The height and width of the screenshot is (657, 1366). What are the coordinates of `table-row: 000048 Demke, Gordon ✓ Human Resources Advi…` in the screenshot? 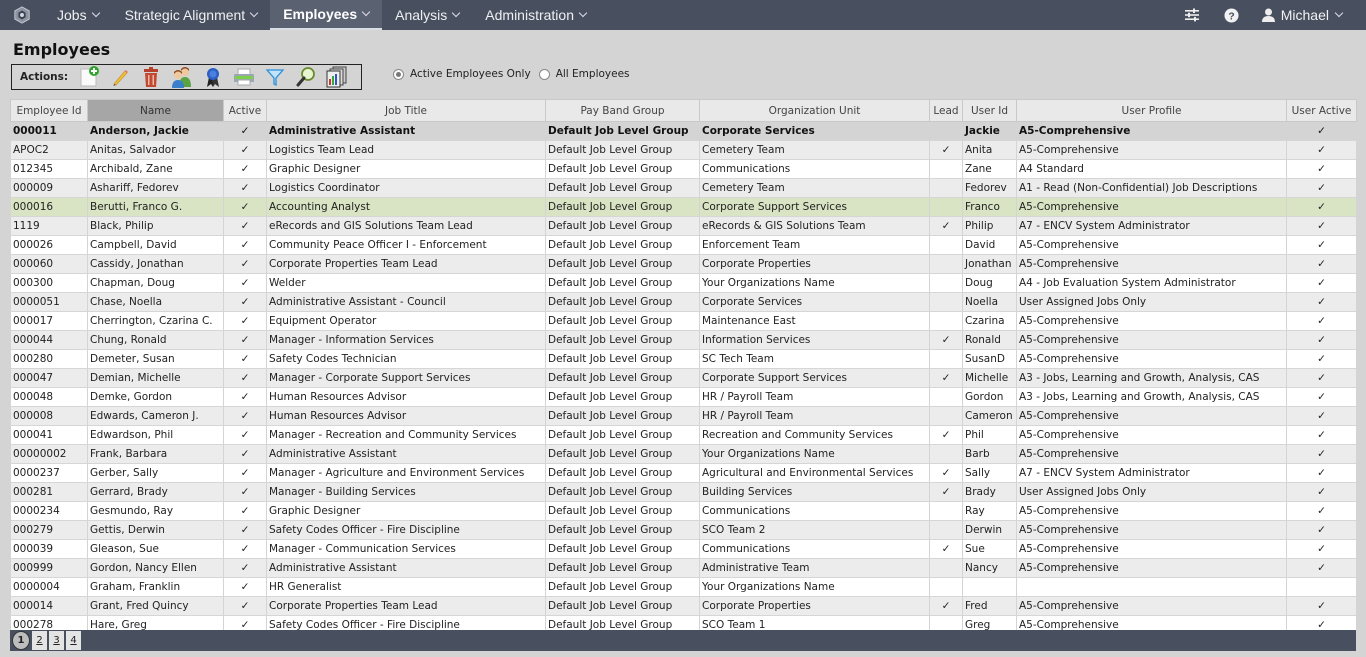 It's located at (683, 397).